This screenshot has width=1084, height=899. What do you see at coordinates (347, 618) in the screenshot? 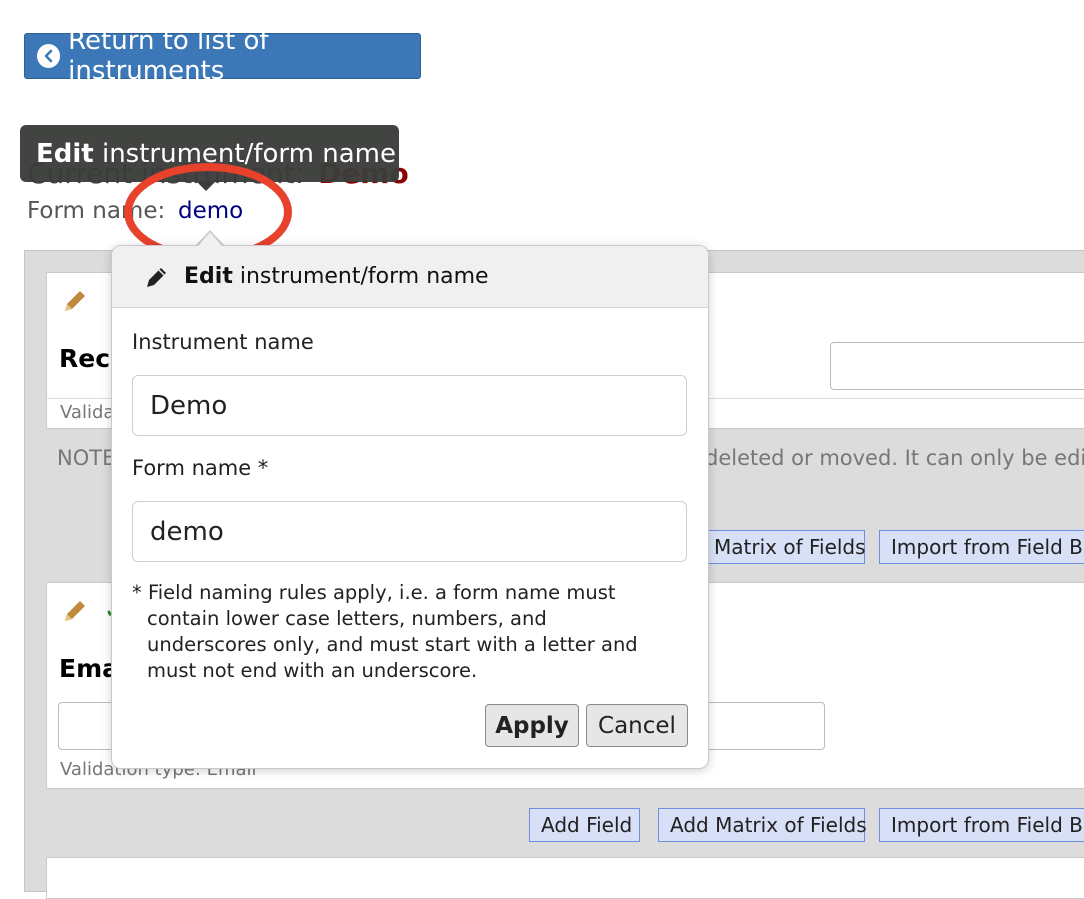
I see `note-line: contain lower case letters, numbers, and` at bounding box center [347, 618].